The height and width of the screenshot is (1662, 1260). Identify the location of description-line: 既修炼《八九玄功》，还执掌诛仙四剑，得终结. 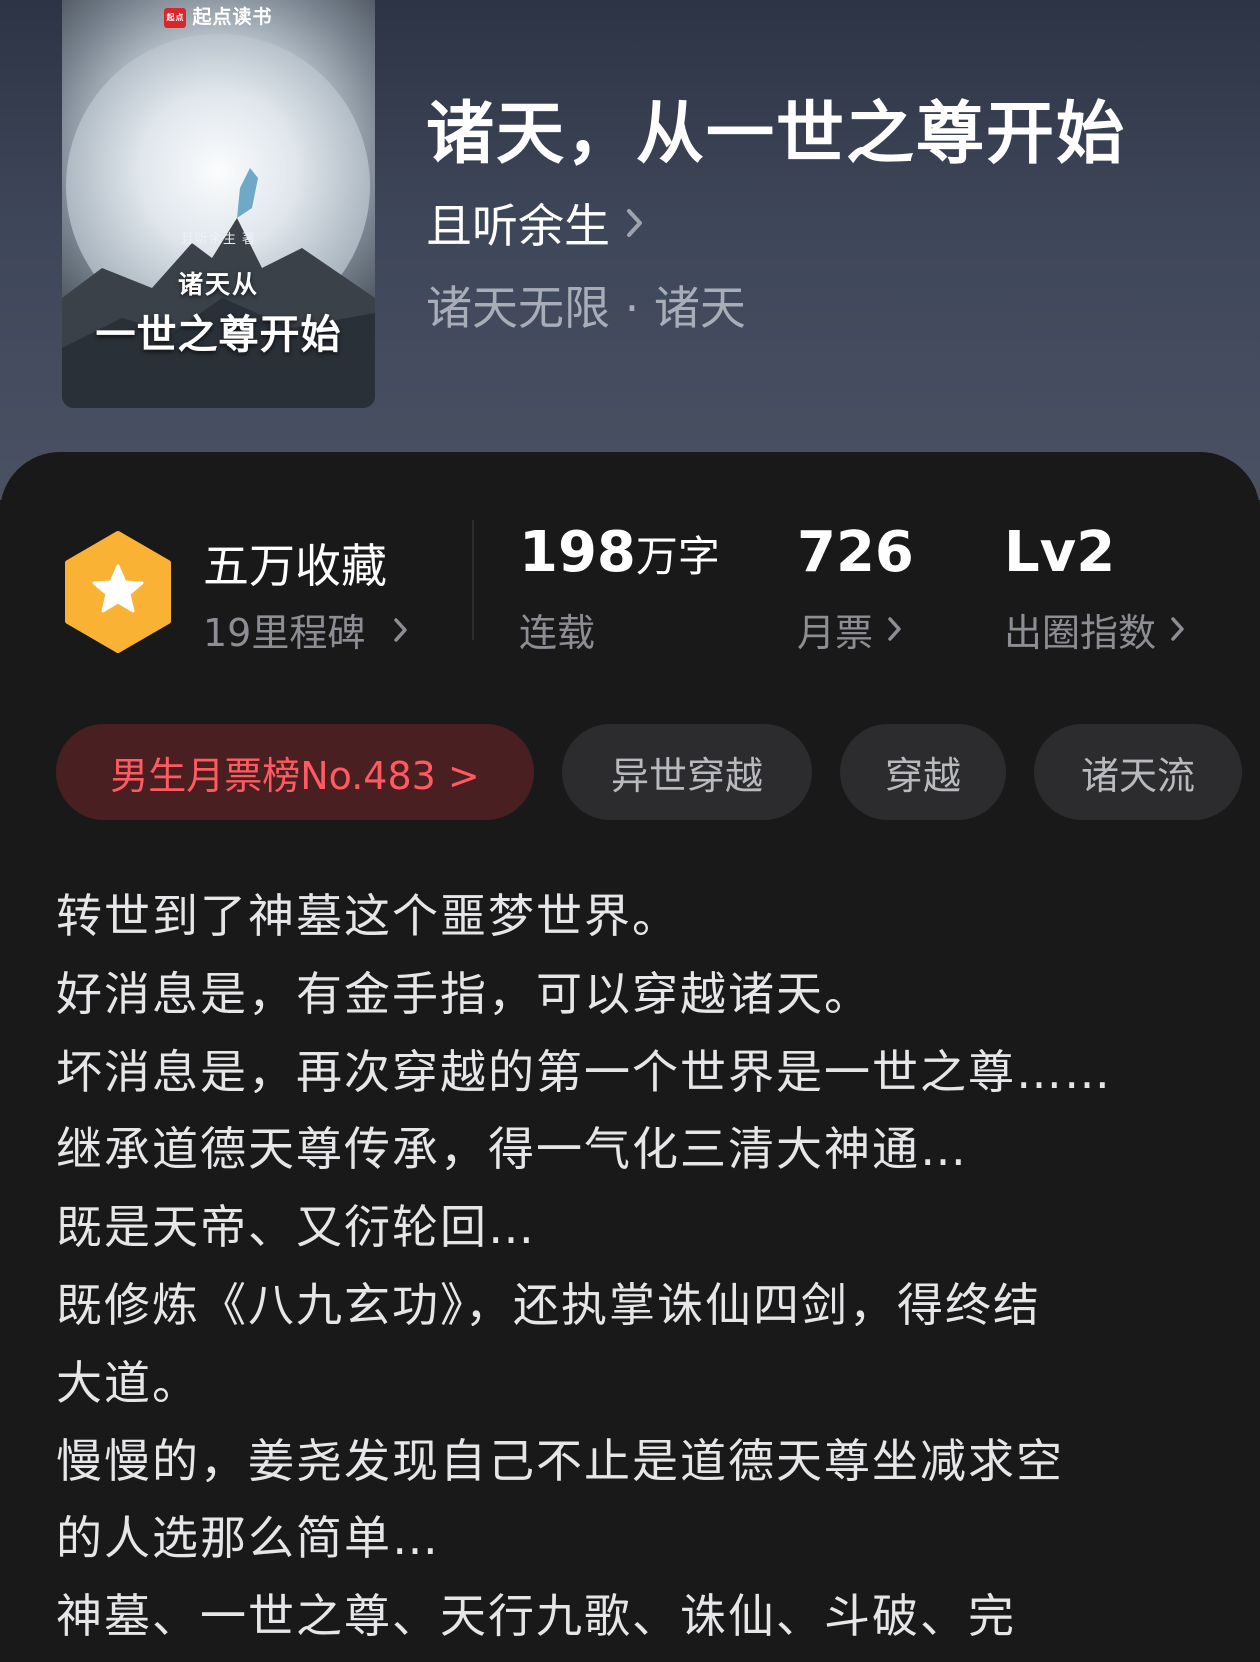
(548, 1304).